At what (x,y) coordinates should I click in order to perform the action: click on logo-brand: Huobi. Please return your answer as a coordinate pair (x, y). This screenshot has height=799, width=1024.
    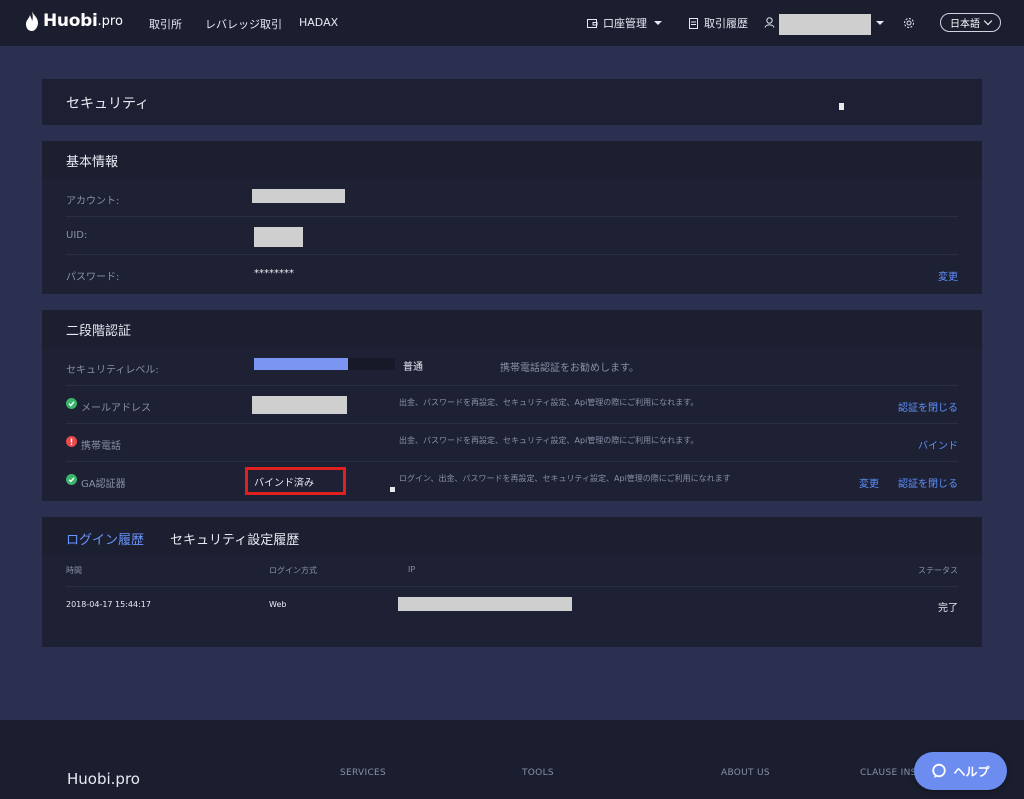
    Looking at the image, I should click on (70, 21).